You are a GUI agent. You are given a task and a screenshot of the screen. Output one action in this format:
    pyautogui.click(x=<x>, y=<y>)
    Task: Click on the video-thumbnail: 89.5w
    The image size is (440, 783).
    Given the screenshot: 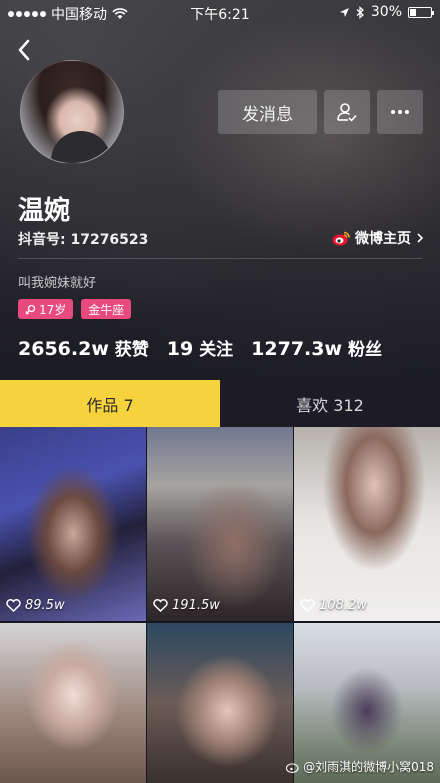 What is the action you would take?
    pyautogui.click(x=73, y=524)
    